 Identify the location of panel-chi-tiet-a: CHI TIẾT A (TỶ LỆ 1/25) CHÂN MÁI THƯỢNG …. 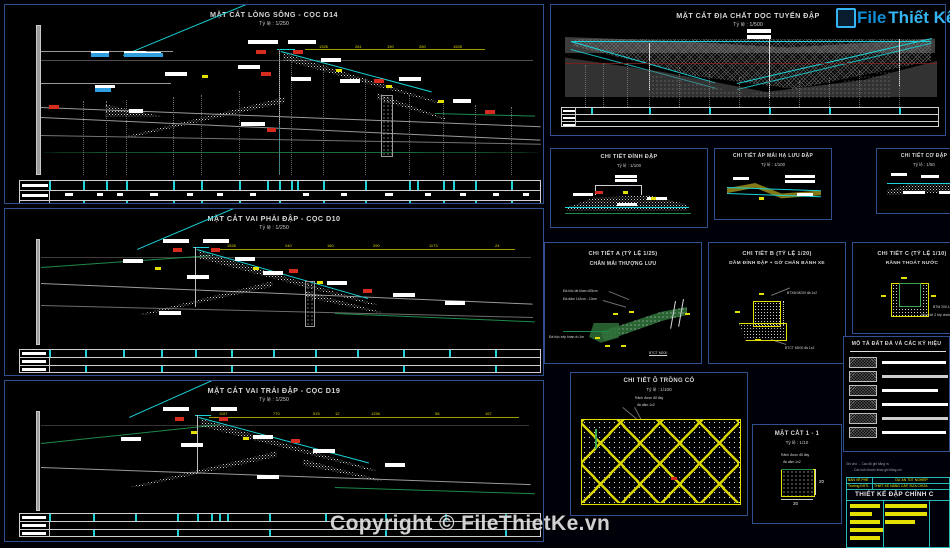
(623, 303).